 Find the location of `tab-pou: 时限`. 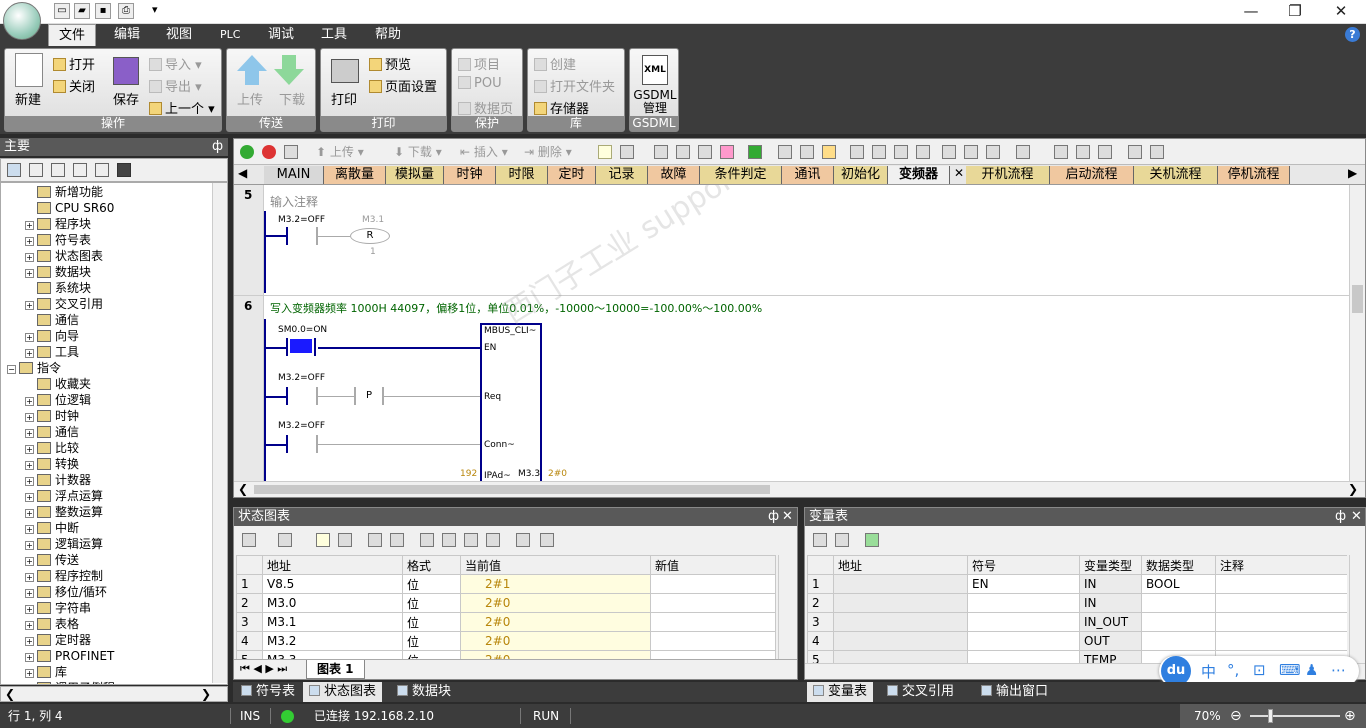

tab-pou: 时限 is located at coordinates (522, 175).